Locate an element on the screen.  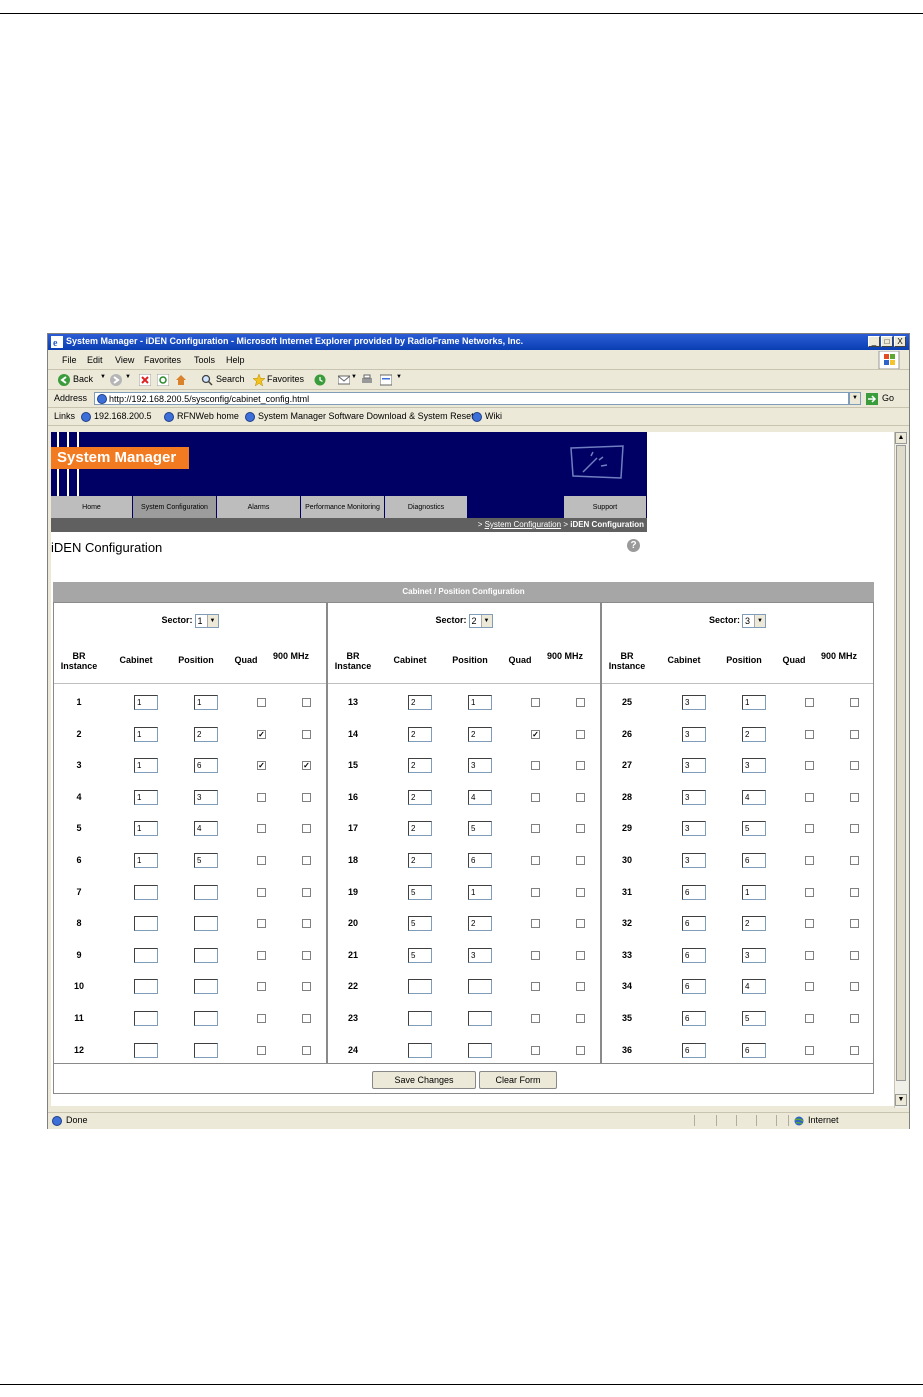
menu-tools: Tools is located at coordinates (204, 360).